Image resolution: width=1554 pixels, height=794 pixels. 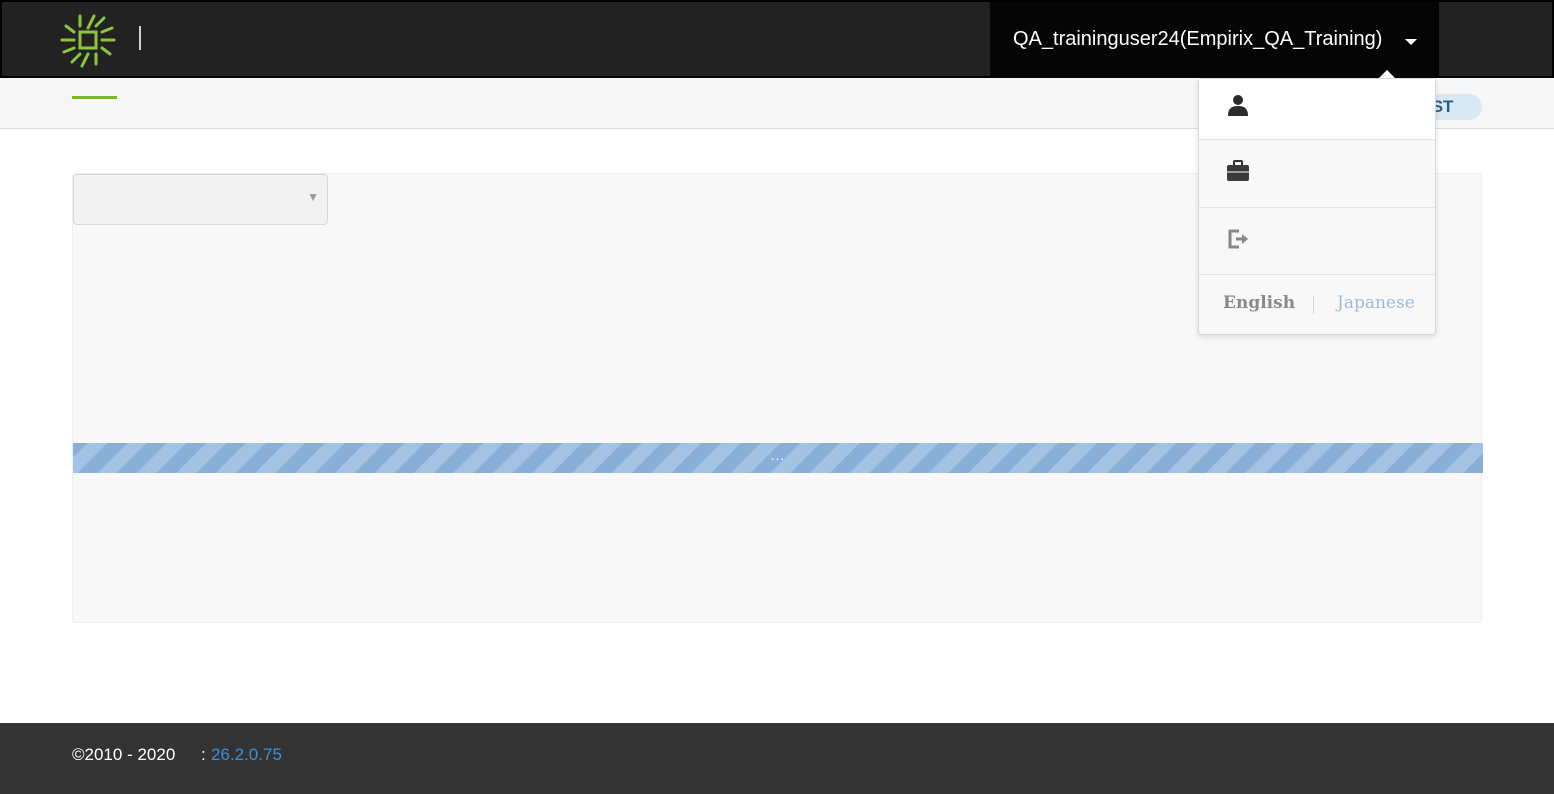 I want to click on language-switcher: English Japanese, so click(x=1317, y=305).